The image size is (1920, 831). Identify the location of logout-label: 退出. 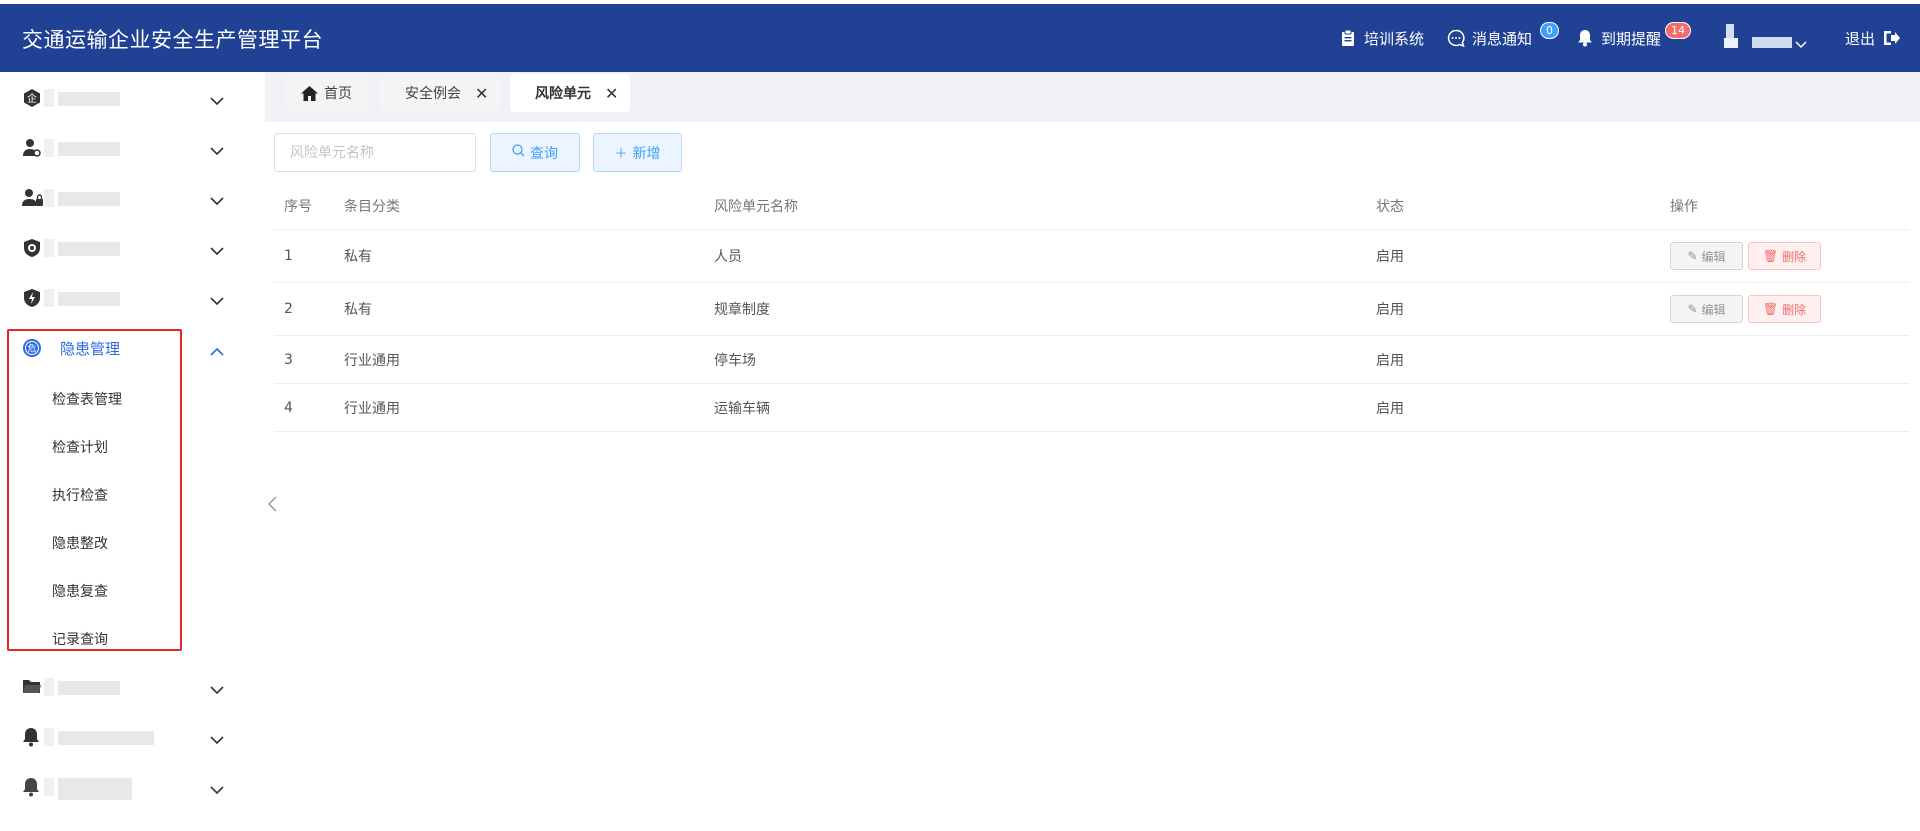
(1860, 38).